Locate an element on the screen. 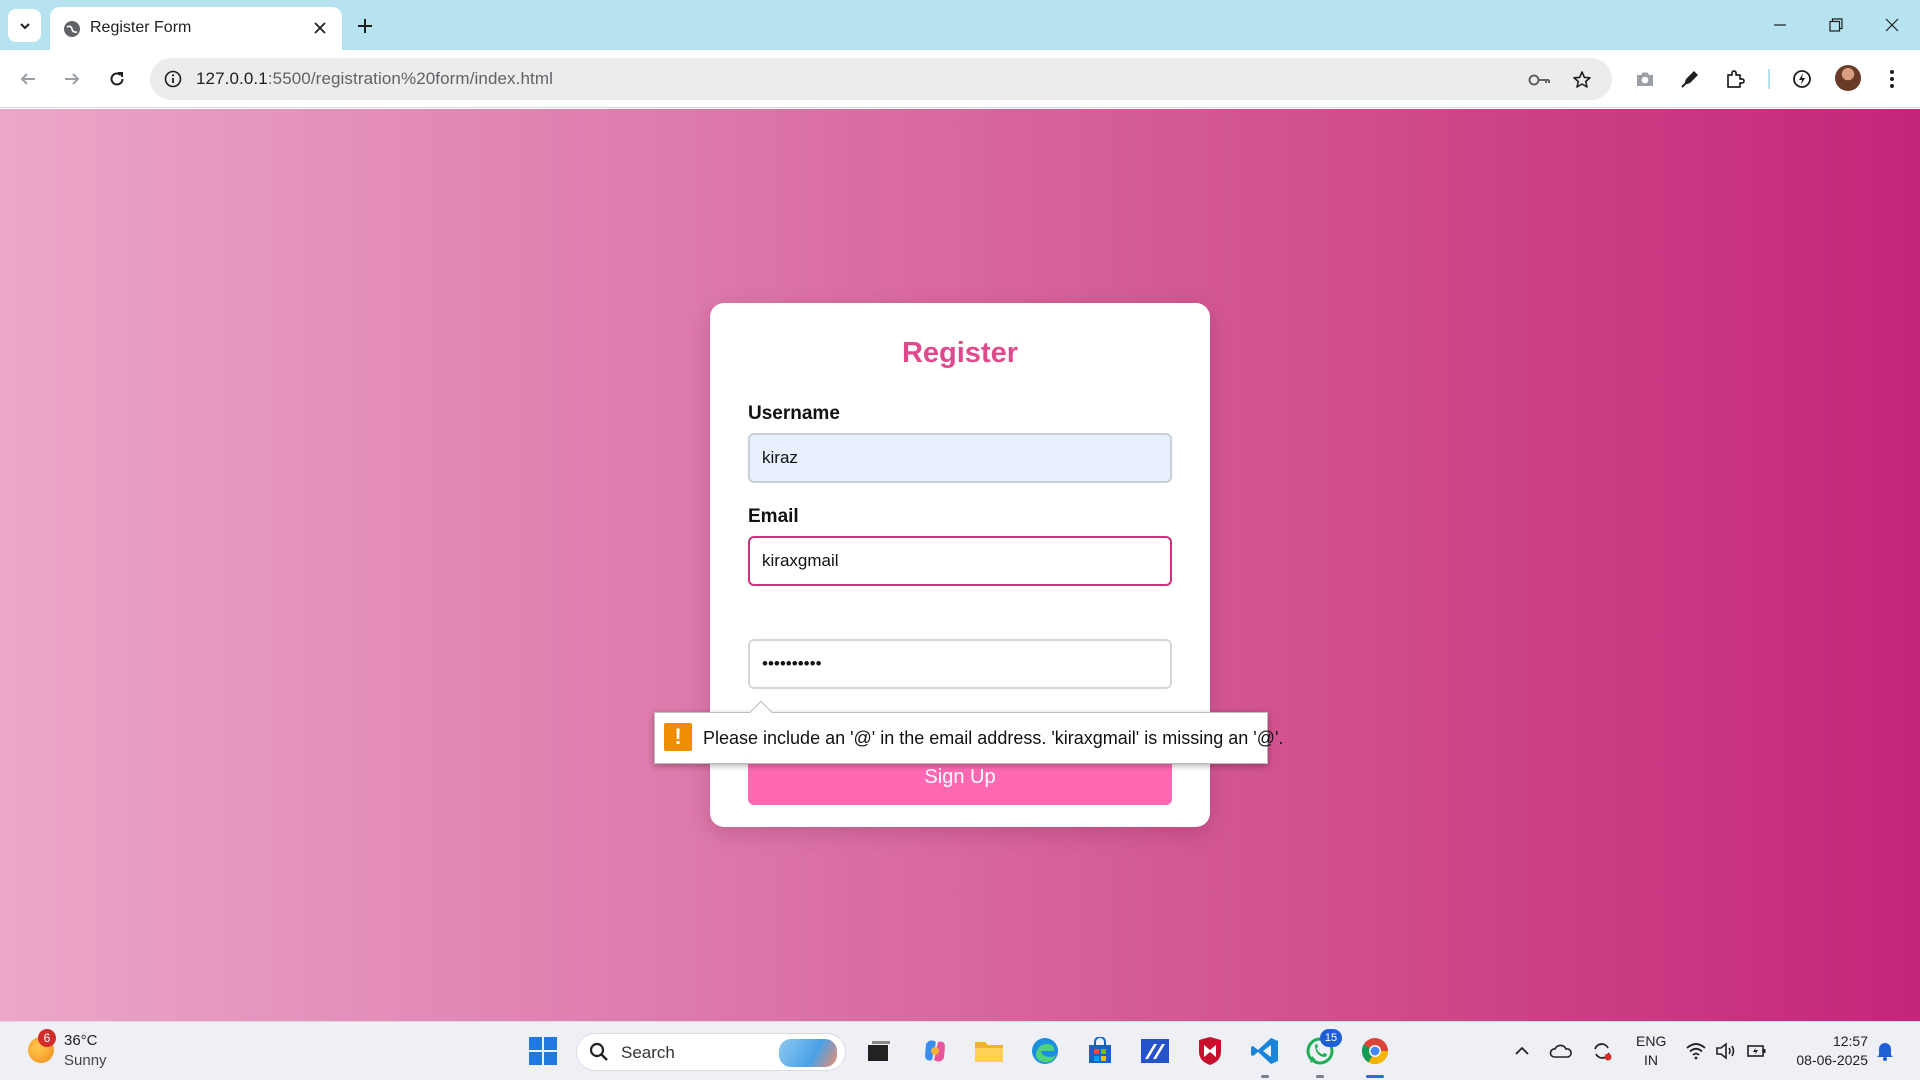 This screenshot has height=1080, width=1920. username-label: Username is located at coordinates (794, 413).